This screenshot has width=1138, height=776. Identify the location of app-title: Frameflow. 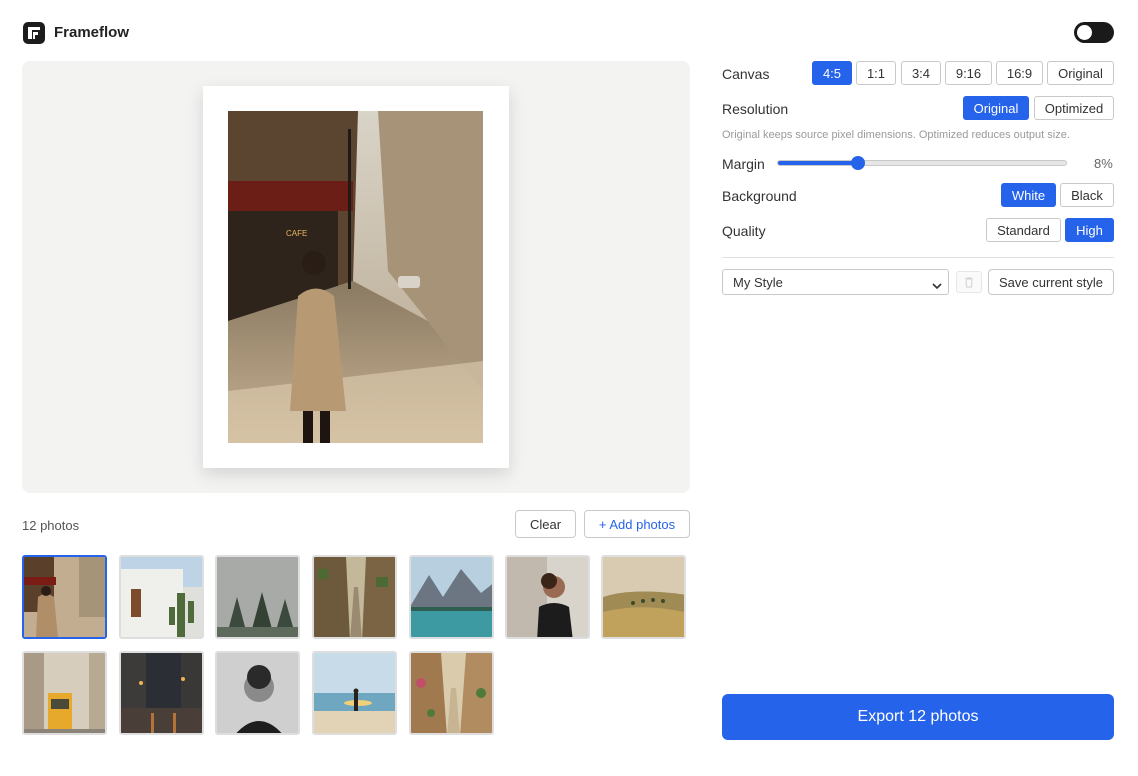
(92, 32).